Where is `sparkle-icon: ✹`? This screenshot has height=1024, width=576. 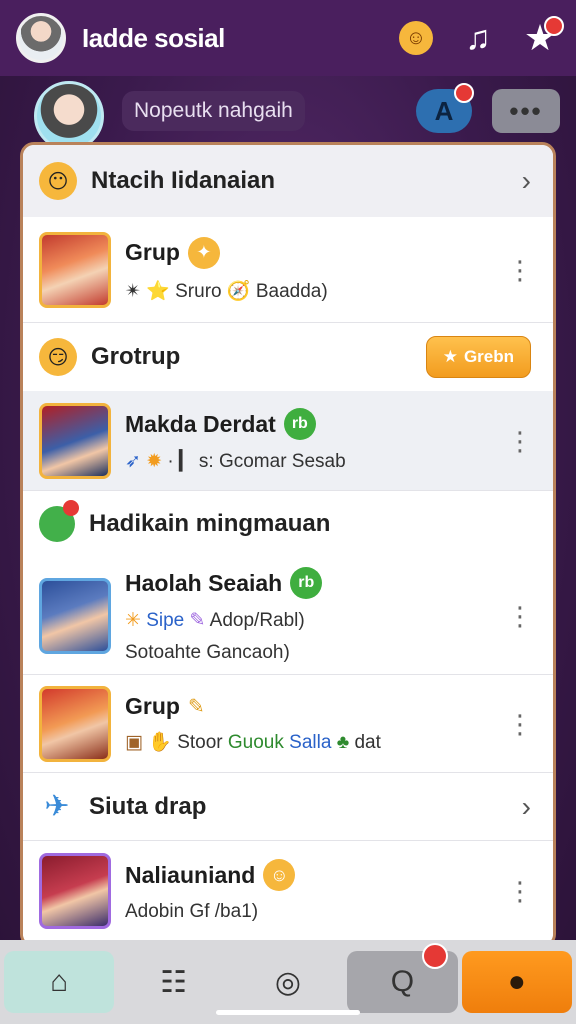
sparkle-icon: ✹ is located at coordinates (154, 461).